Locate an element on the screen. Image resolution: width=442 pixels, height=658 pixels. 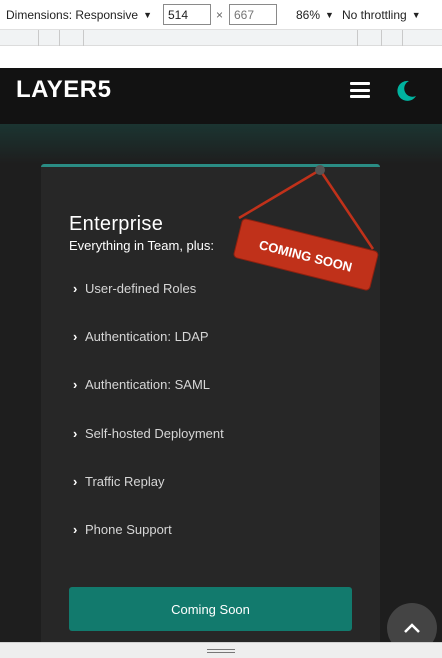
feature-label: Authentication: SAML is located at coordinates (148, 385).